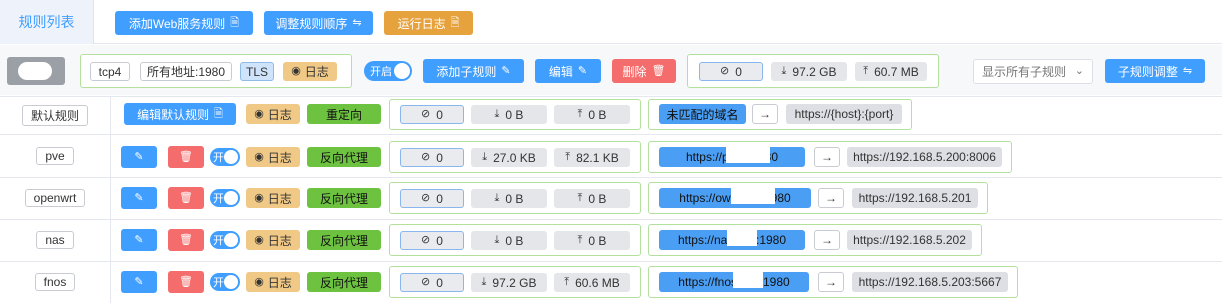 This screenshot has height=303, width=1222. What do you see at coordinates (235, 22) in the screenshot?
I see `add-file-icon: 🗎` at bounding box center [235, 22].